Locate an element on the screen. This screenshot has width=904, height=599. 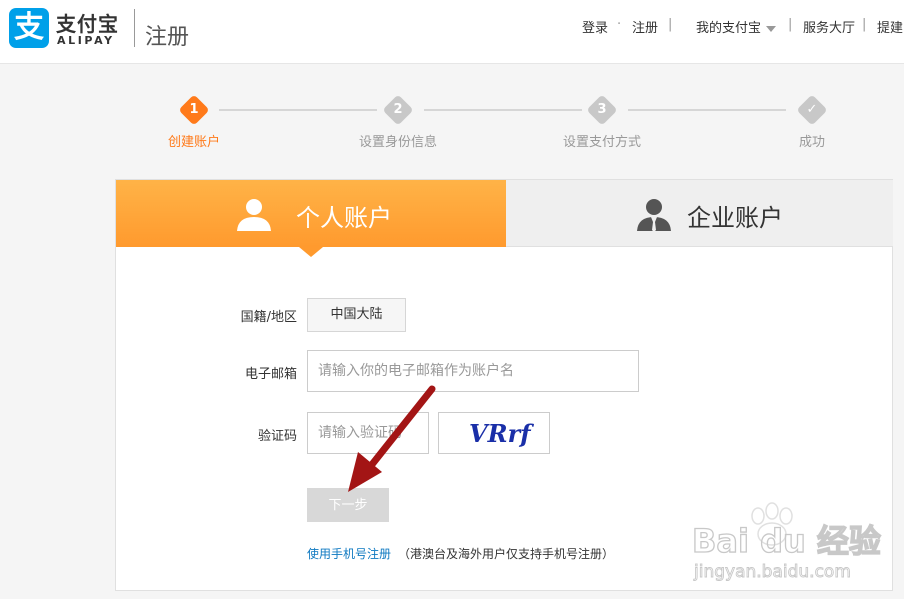
suggestion-link: 提建 is located at coordinates (890, 26).